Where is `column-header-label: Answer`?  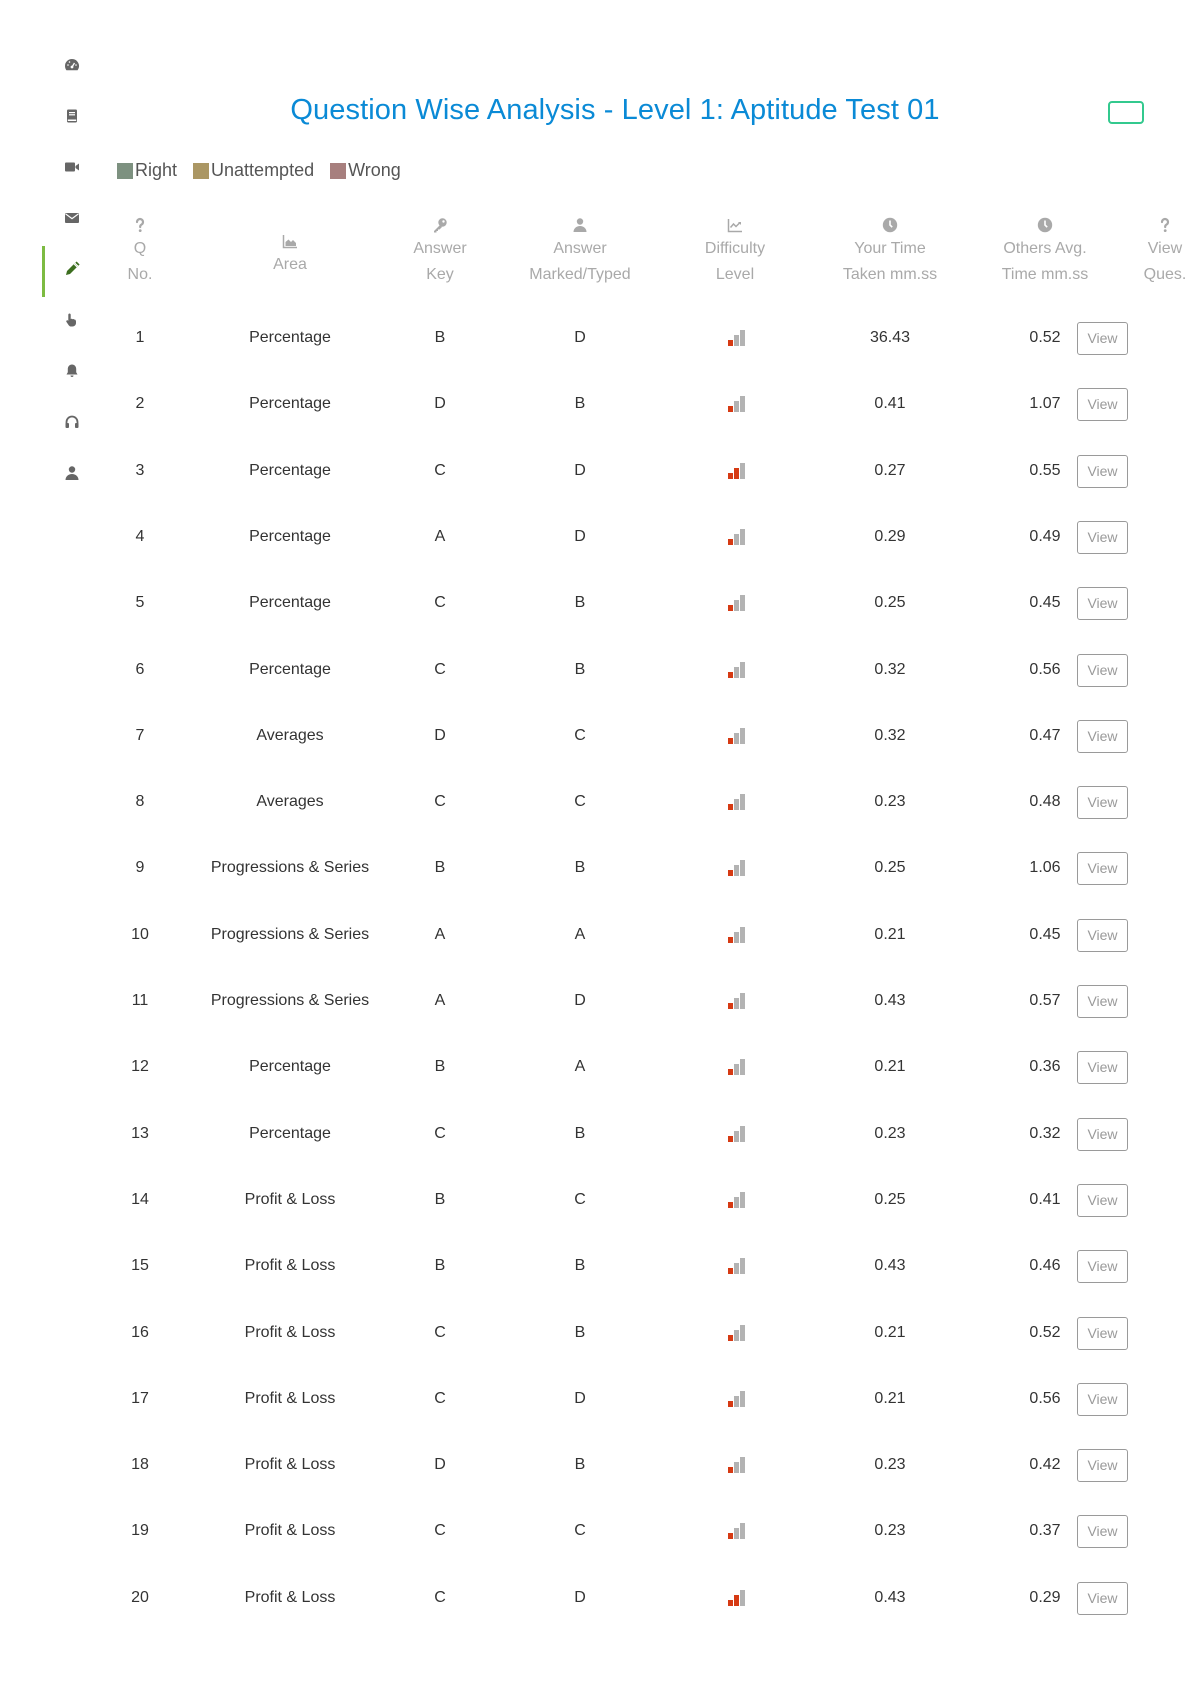 column-header-label: Answer is located at coordinates (580, 248).